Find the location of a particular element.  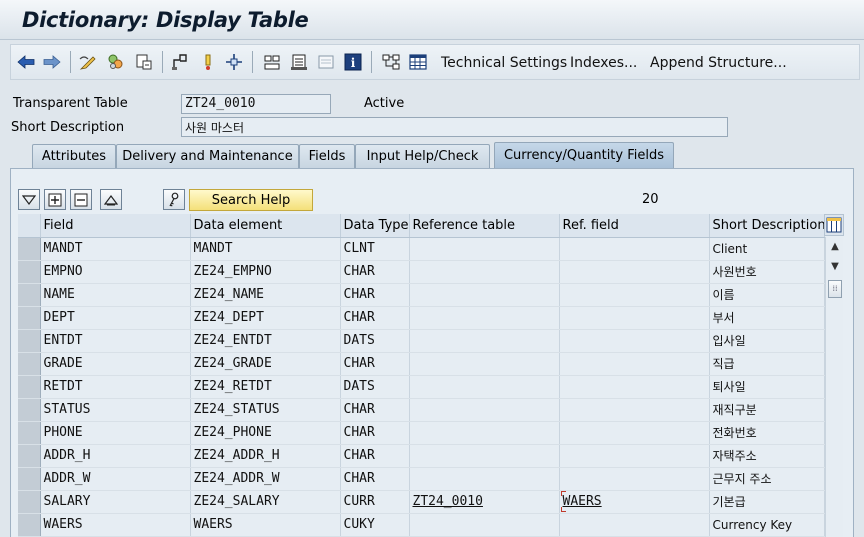

table-row: EMPNO ZE24_EMPNO CHAR 사원번호 is located at coordinates (421, 272).